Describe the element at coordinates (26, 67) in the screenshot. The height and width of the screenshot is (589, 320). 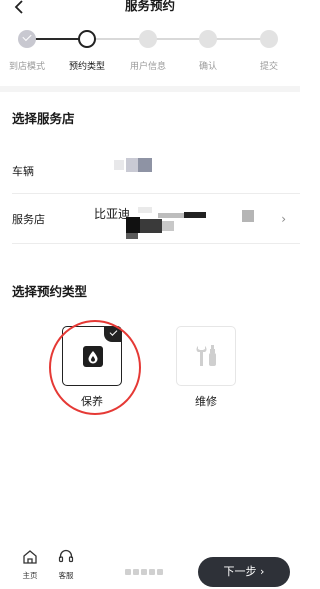
I see `step-label-1: 到店模式` at that location.